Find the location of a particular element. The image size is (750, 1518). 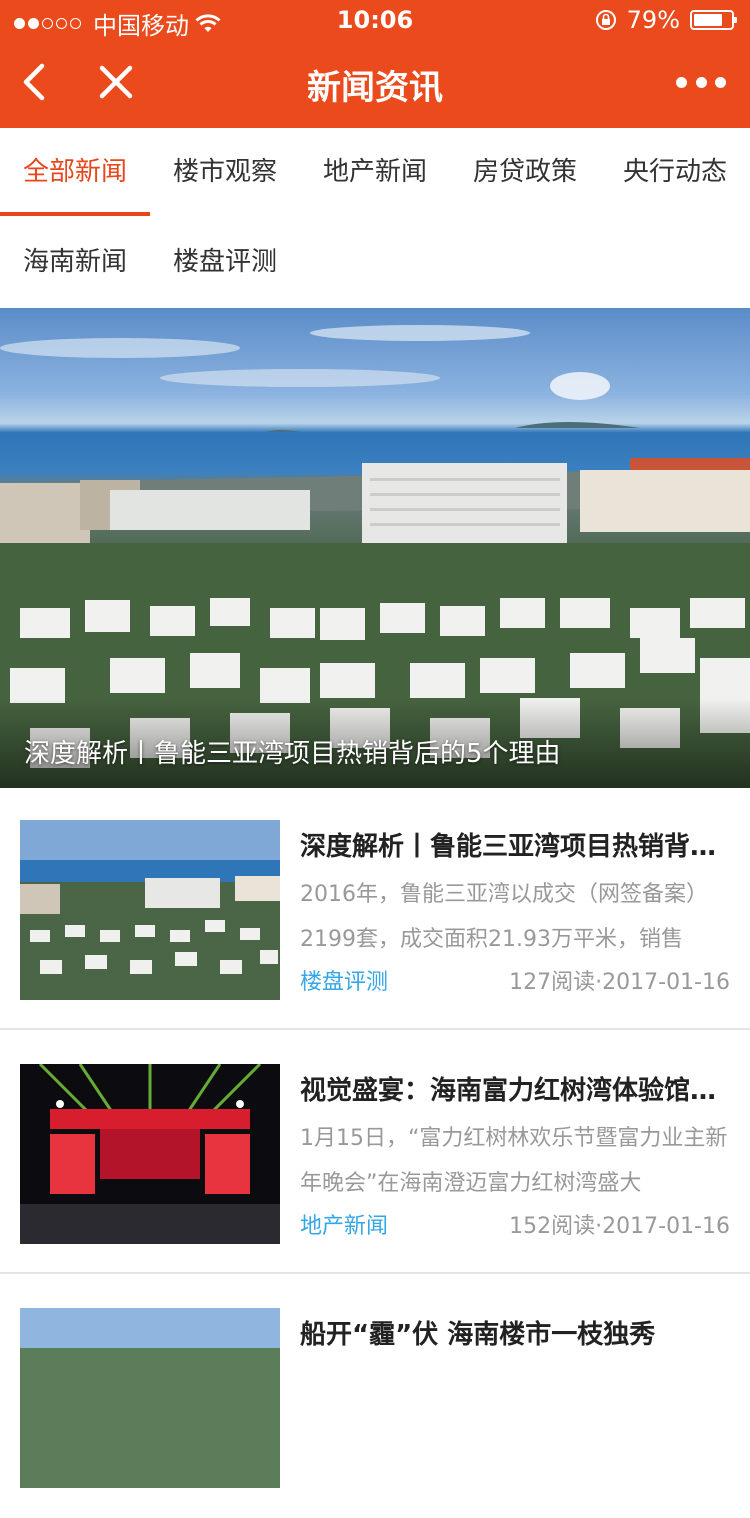

category-tabs: 全部新闻 楼市观察 地产新闻 房贷政策 央行动态 海南新闻 楼盘评测 is located at coordinates (375, 218).